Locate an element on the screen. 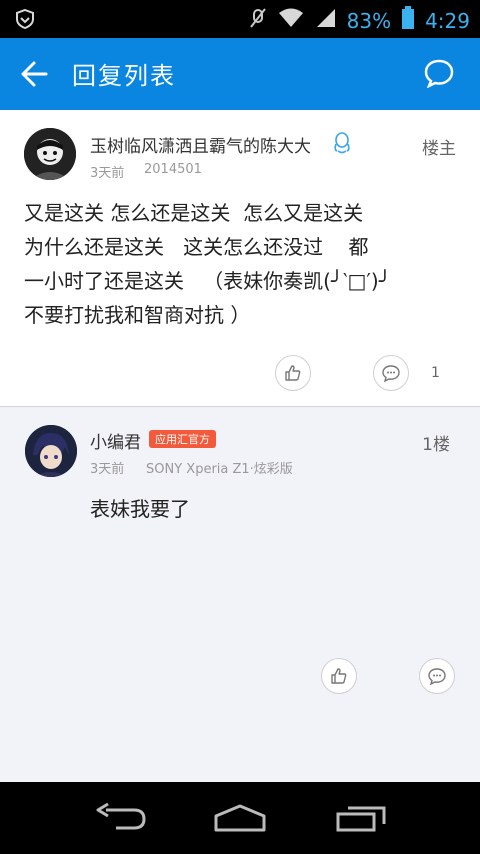 Image resolution: width=480 pixels, height=854 pixels. wifi-icon is located at coordinates (291, 20).